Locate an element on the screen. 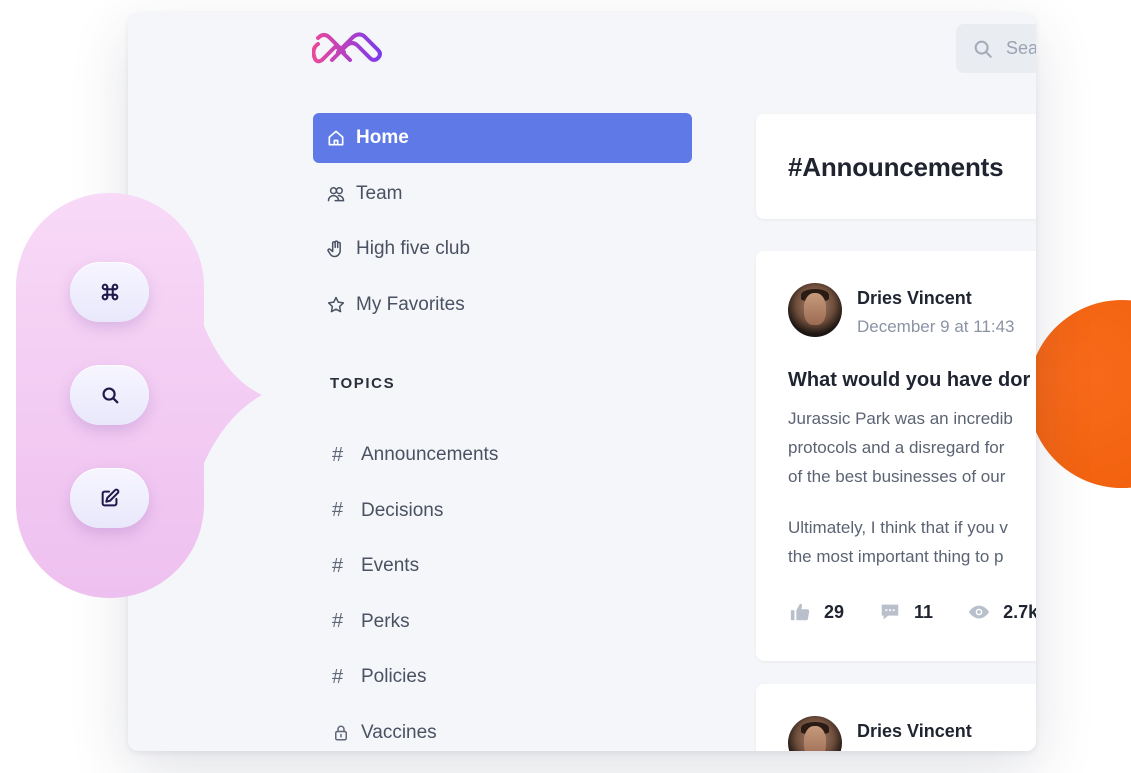 The width and height of the screenshot is (1131, 773). home-icon is located at coordinates (336, 138).